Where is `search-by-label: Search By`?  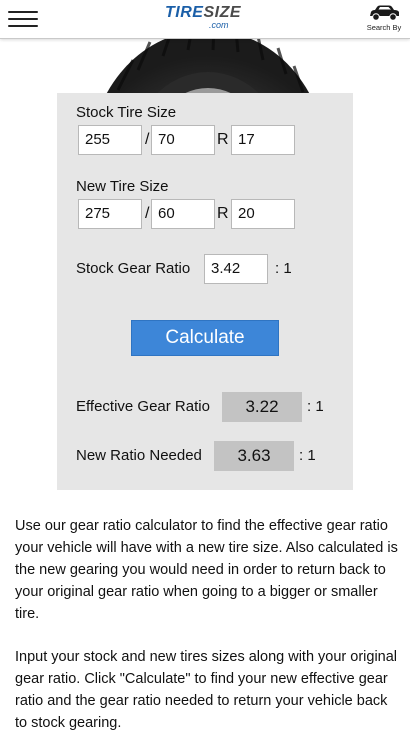 search-by-label: Search By is located at coordinates (384, 27).